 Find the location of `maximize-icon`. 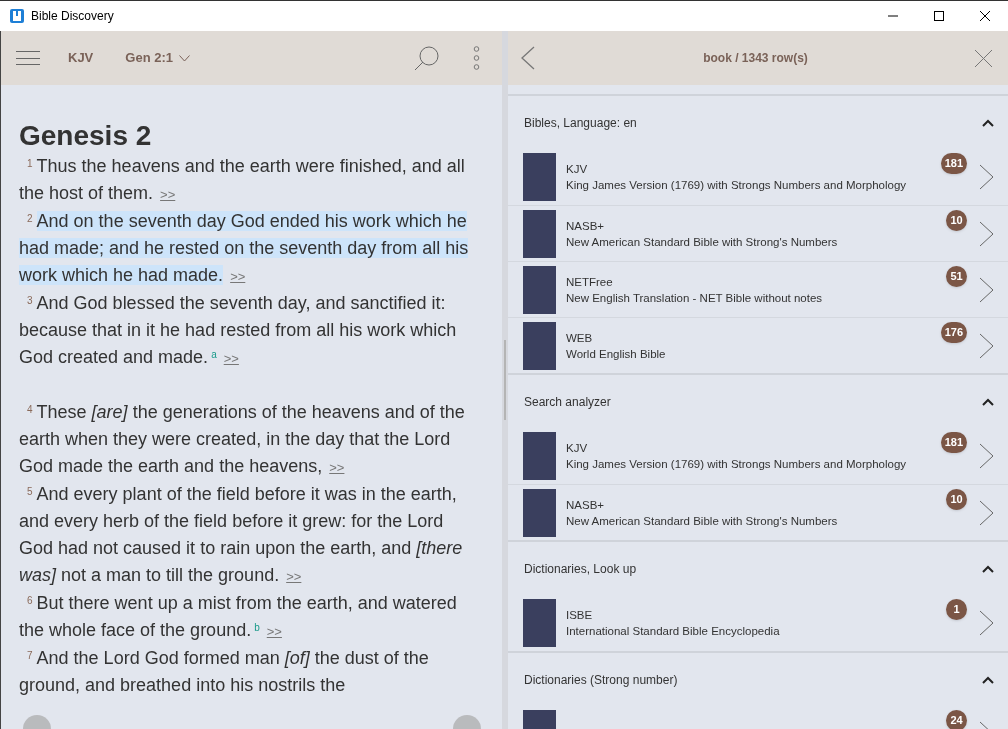

maximize-icon is located at coordinates (939, 16).